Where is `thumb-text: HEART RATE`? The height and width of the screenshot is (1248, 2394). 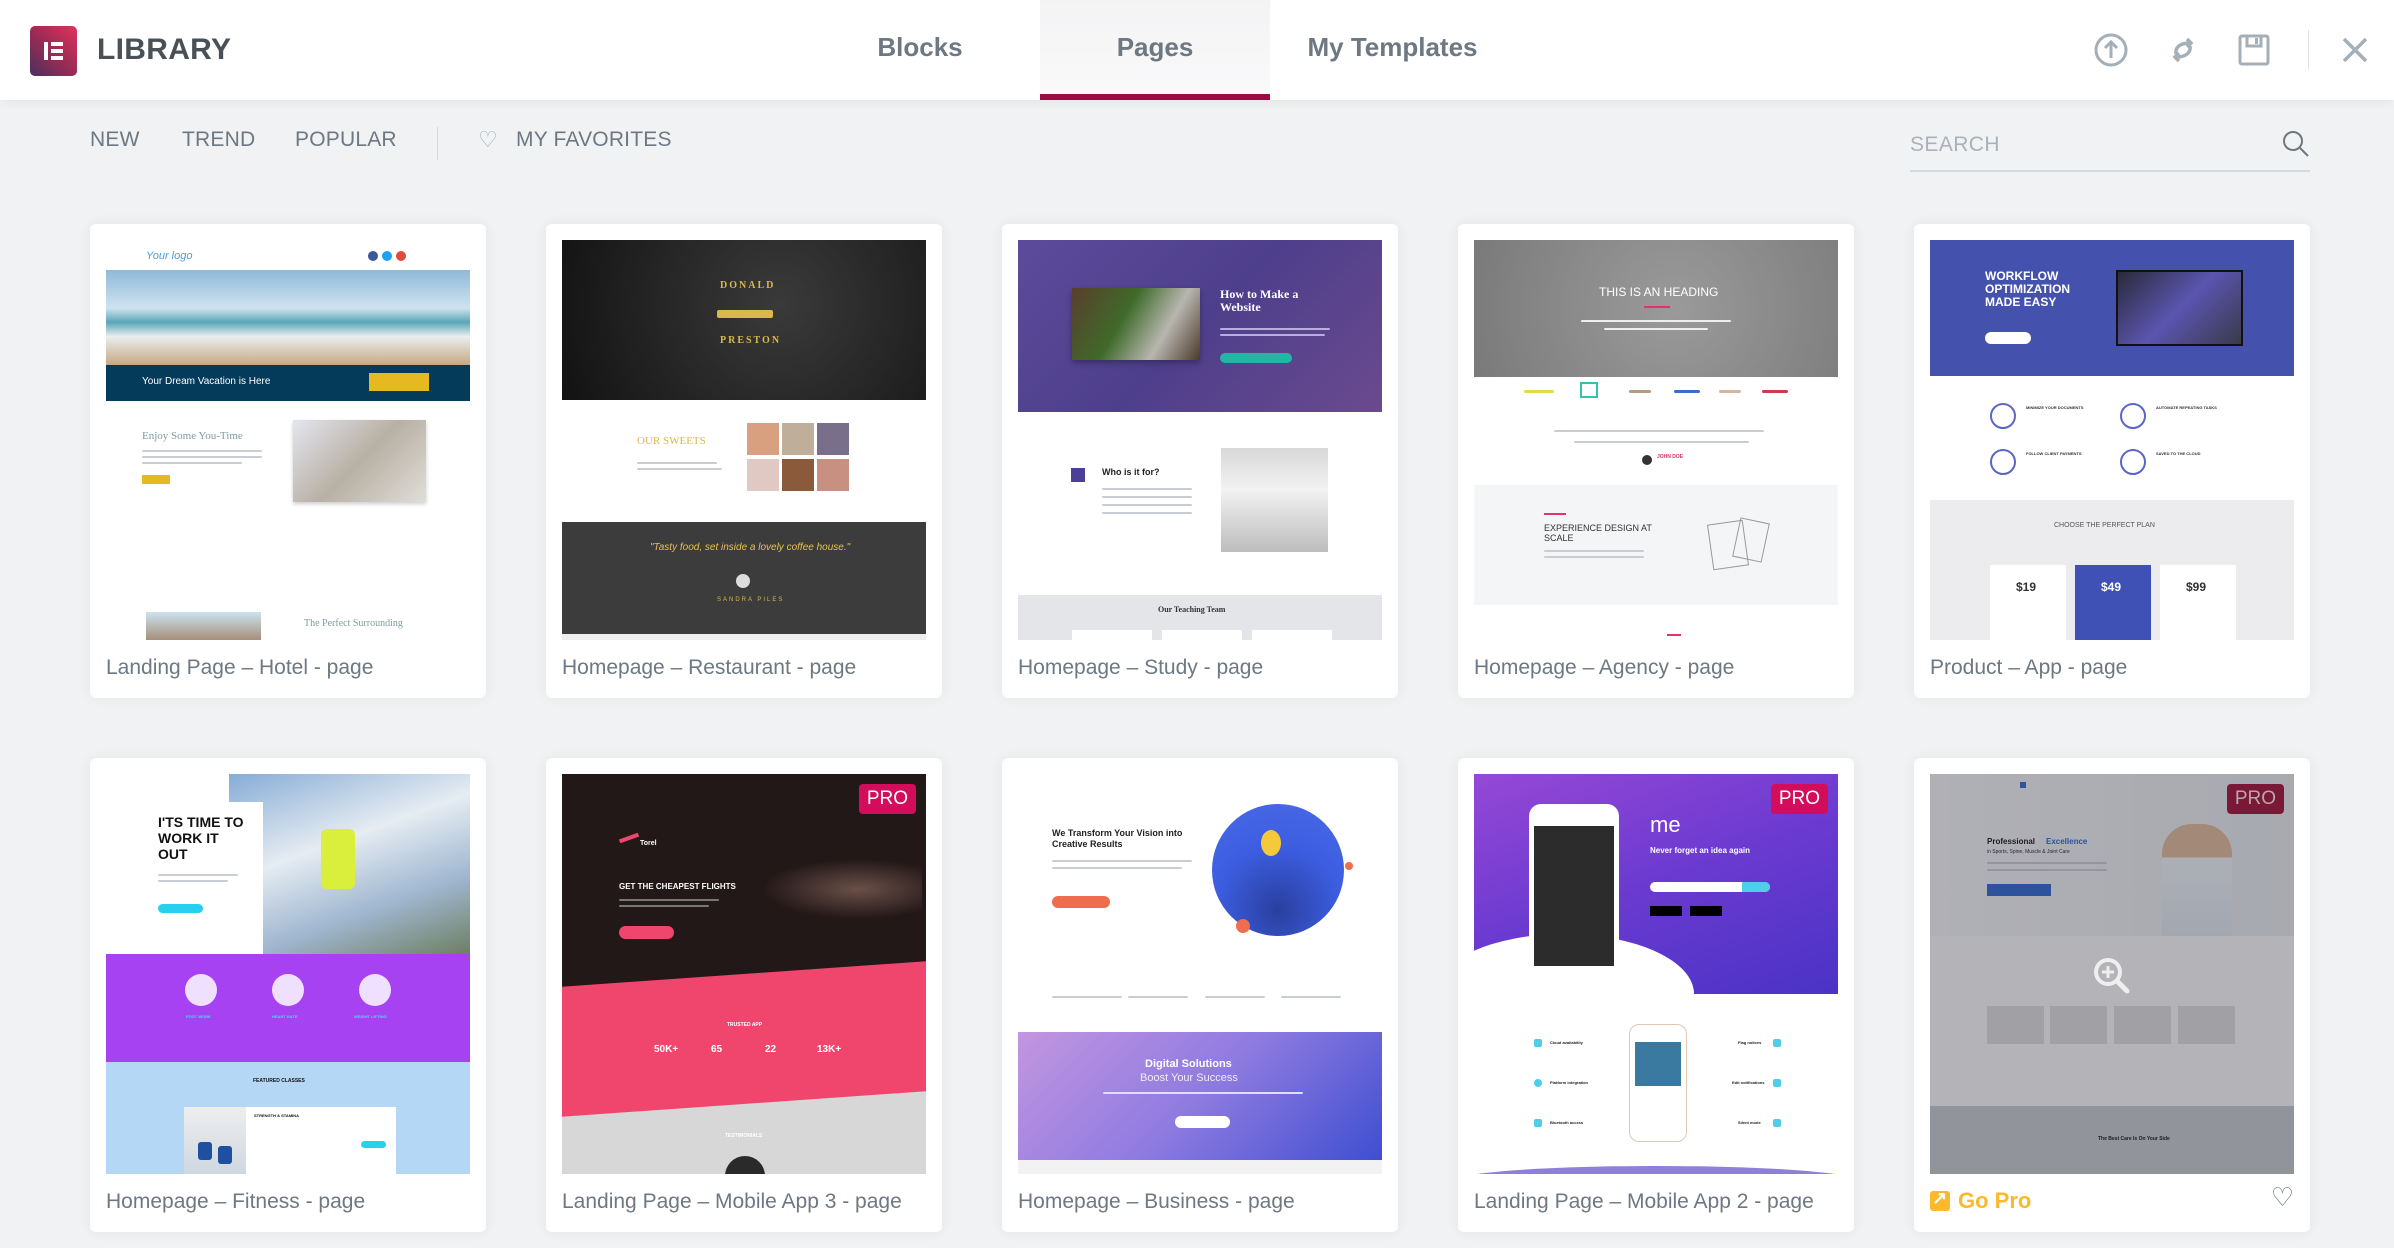 thumb-text: HEART RATE is located at coordinates (285, 1016).